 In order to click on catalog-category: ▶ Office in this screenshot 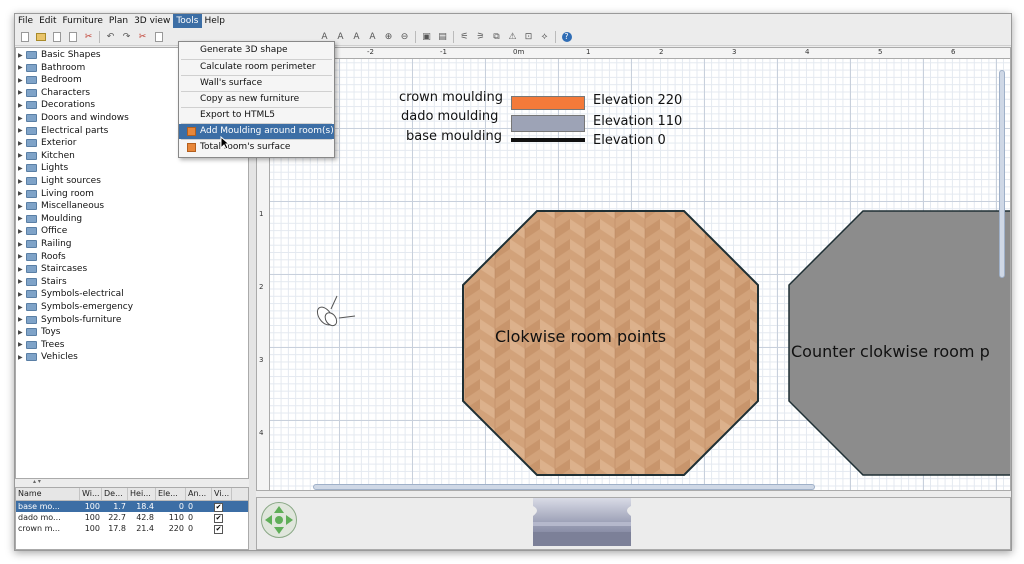, I will do `click(42, 231)`.